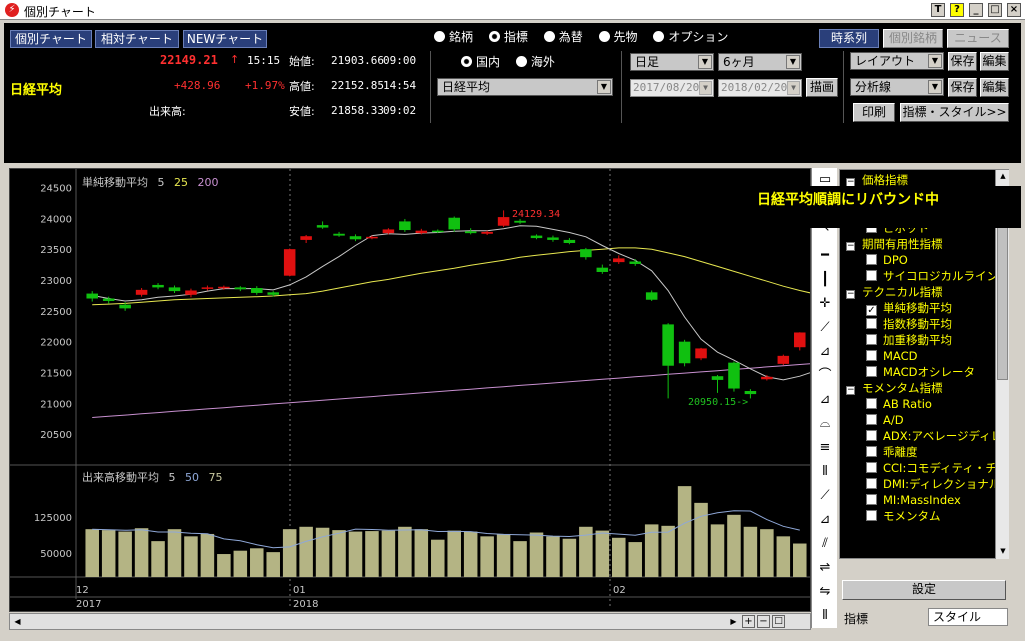 The width and height of the screenshot is (1025, 641). What do you see at coordinates (825, 280) in the screenshot?
I see `vertical-line-icon: ┃` at bounding box center [825, 280].